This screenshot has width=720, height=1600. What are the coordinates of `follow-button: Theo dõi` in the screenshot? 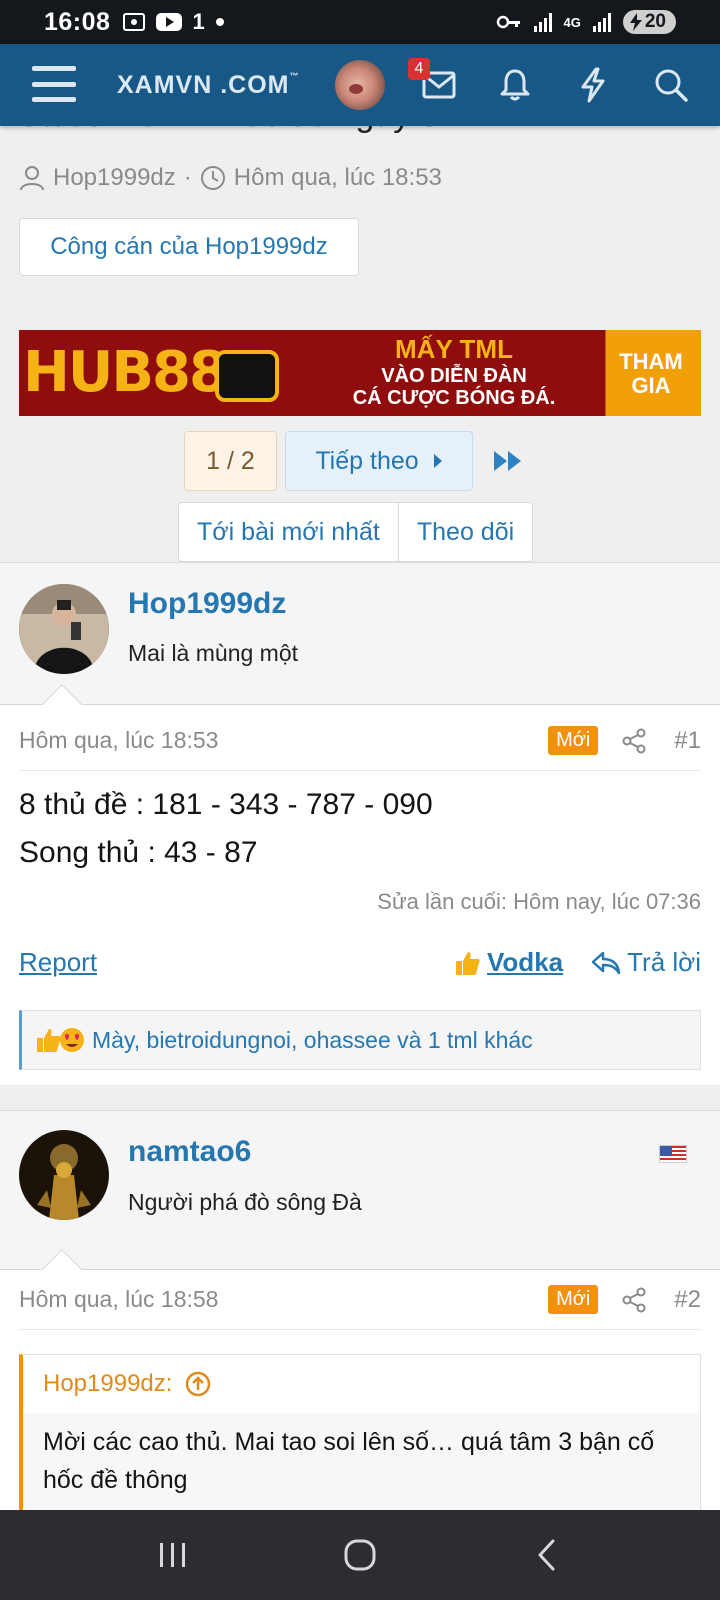 It's located at (464, 532).